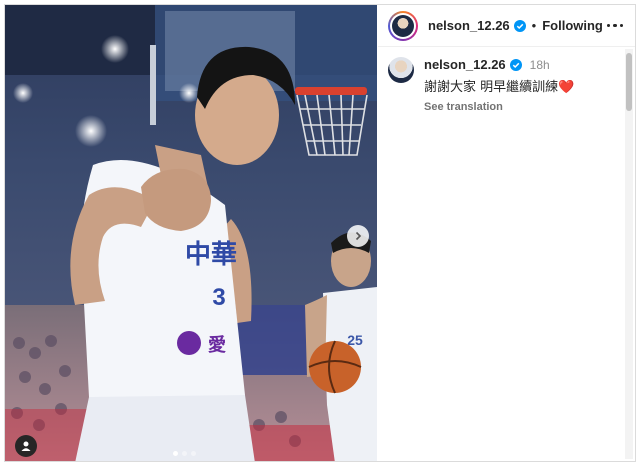  What do you see at coordinates (499, 107) in the screenshot?
I see `see-translation-link: See translation` at bounding box center [499, 107].